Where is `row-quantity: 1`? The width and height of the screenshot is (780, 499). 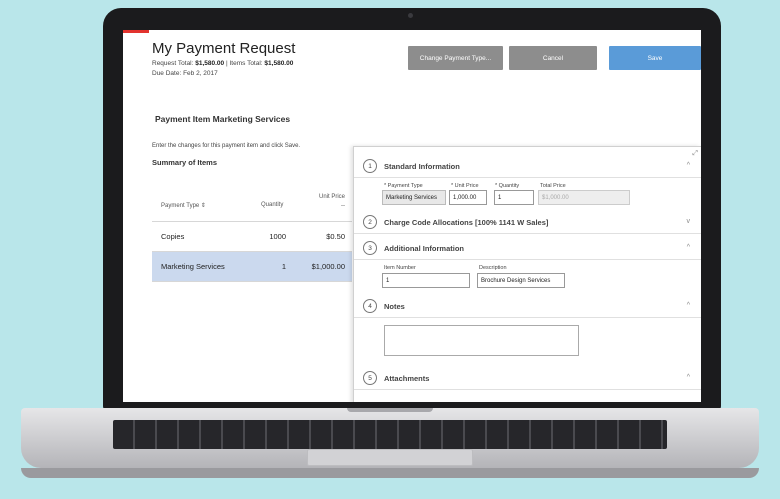 row-quantity: 1 is located at coordinates (283, 266).